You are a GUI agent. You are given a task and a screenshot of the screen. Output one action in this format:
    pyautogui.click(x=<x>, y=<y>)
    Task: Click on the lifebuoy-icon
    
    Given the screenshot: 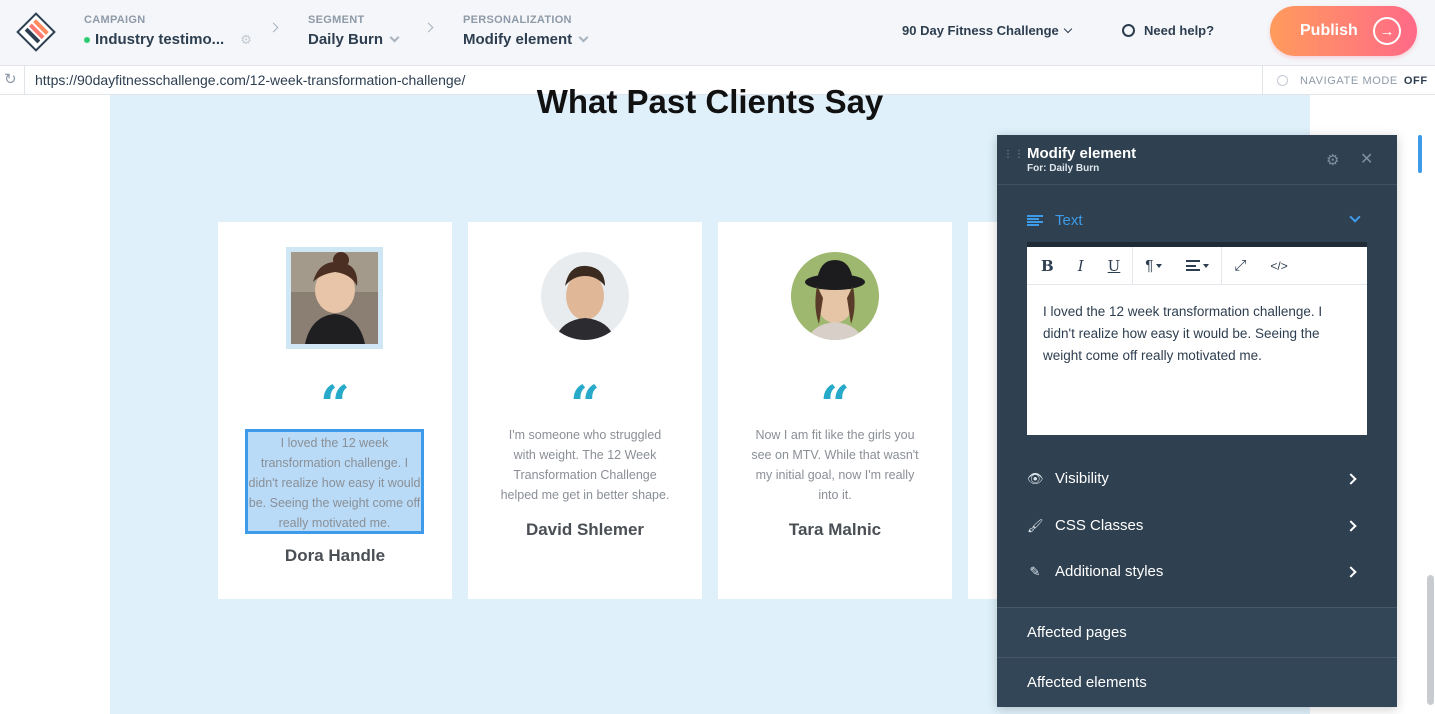 What is the action you would take?
    pyautogui.click(x=1128, y=30)
    